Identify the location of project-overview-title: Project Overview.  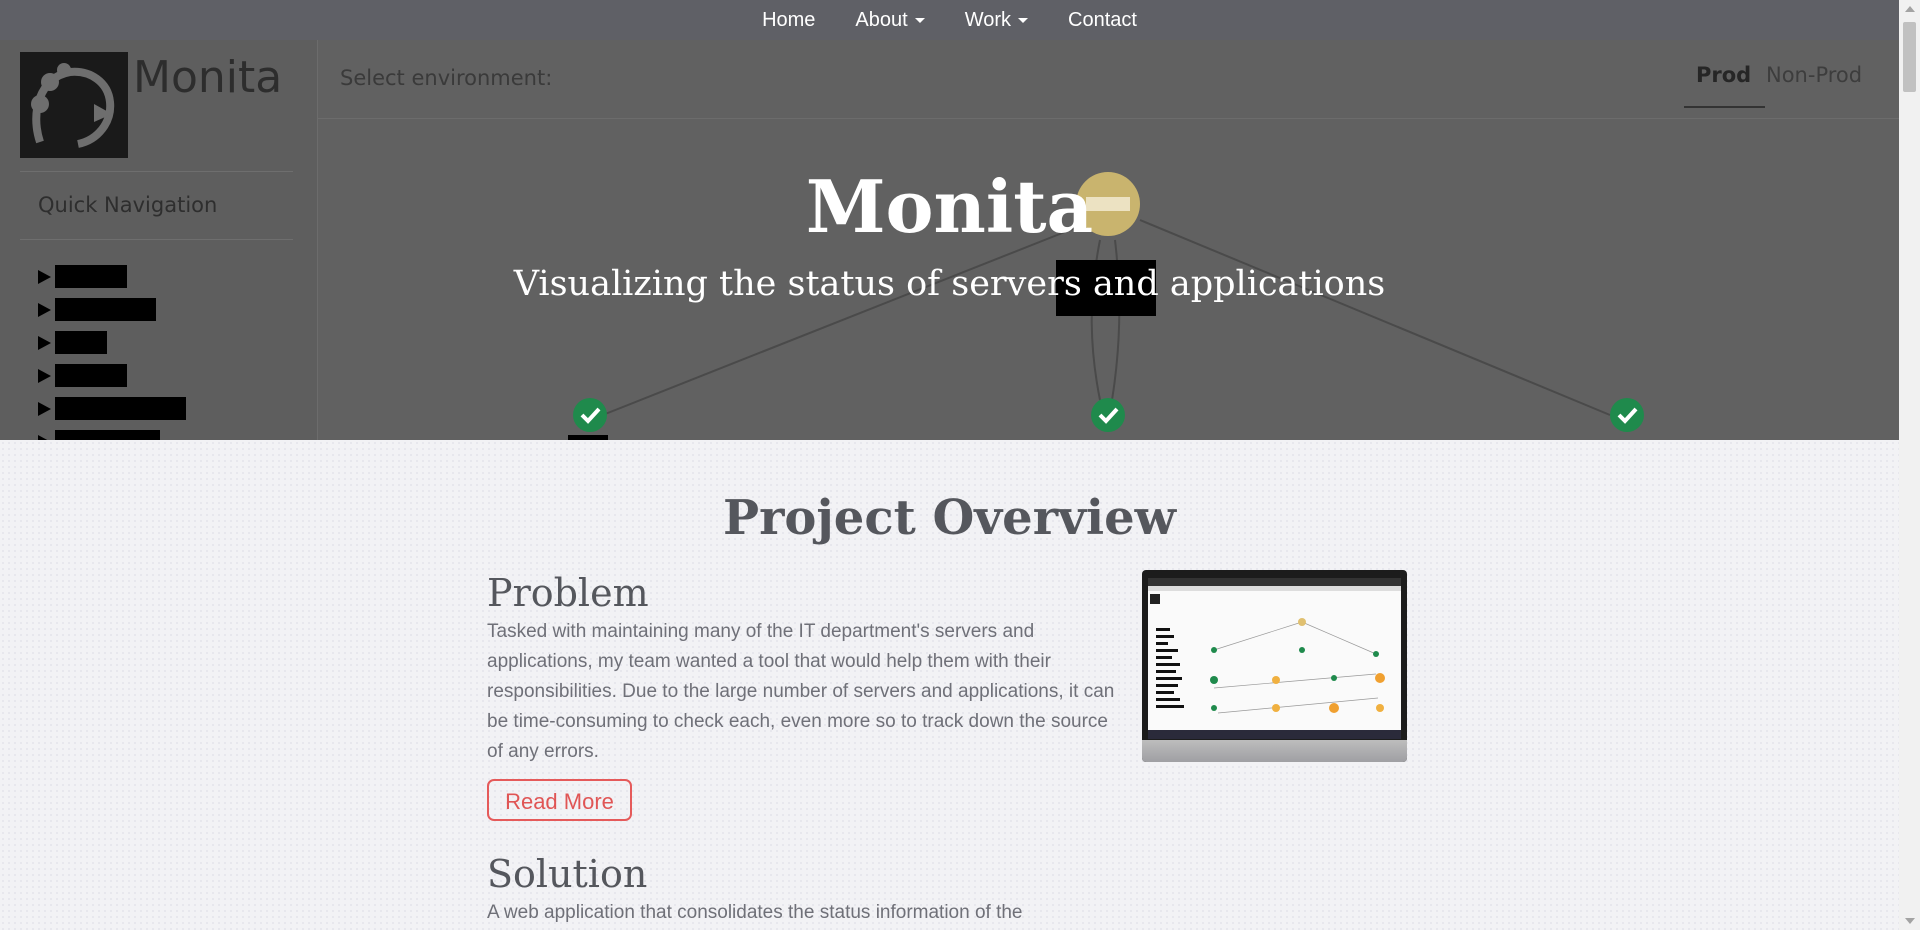
(949, 518).